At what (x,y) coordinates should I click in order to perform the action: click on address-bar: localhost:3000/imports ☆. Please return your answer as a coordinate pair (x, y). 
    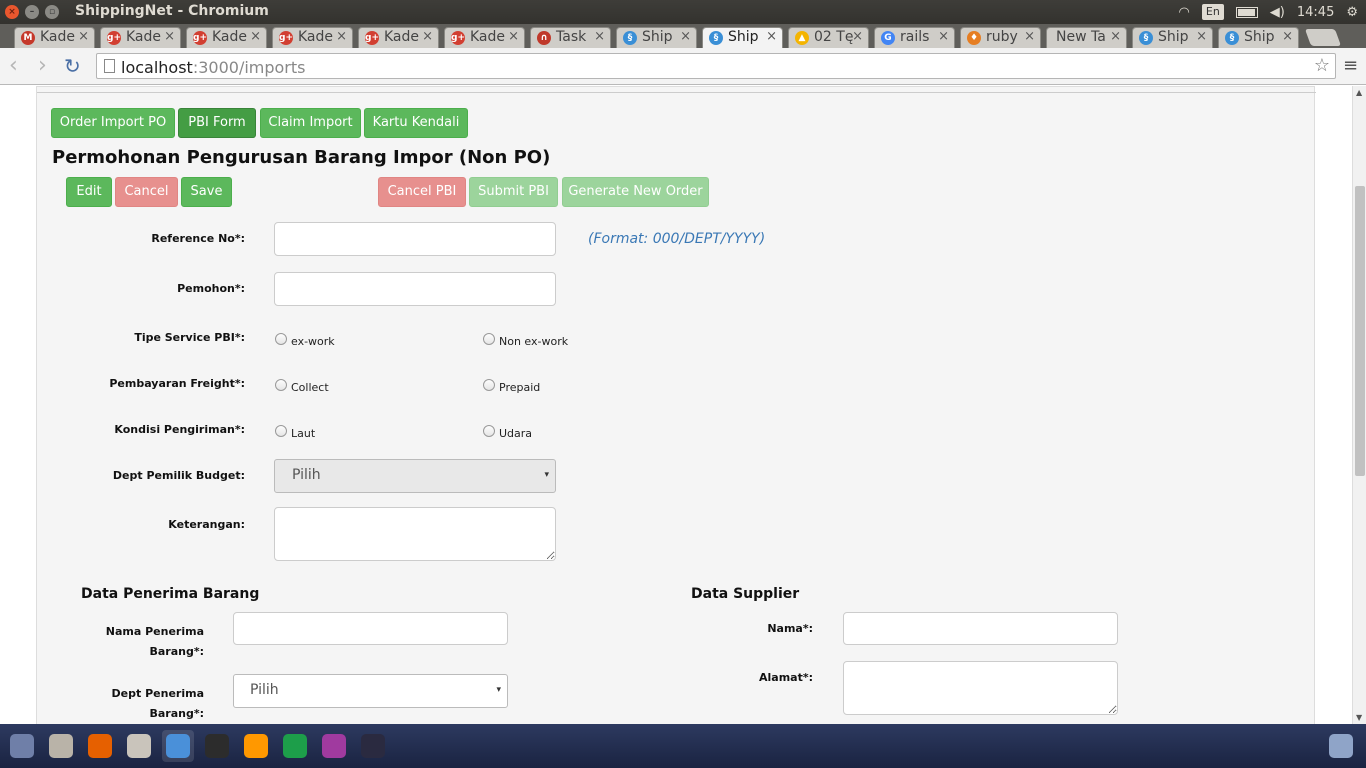
    Looking at the image, I should click on (716, 66).